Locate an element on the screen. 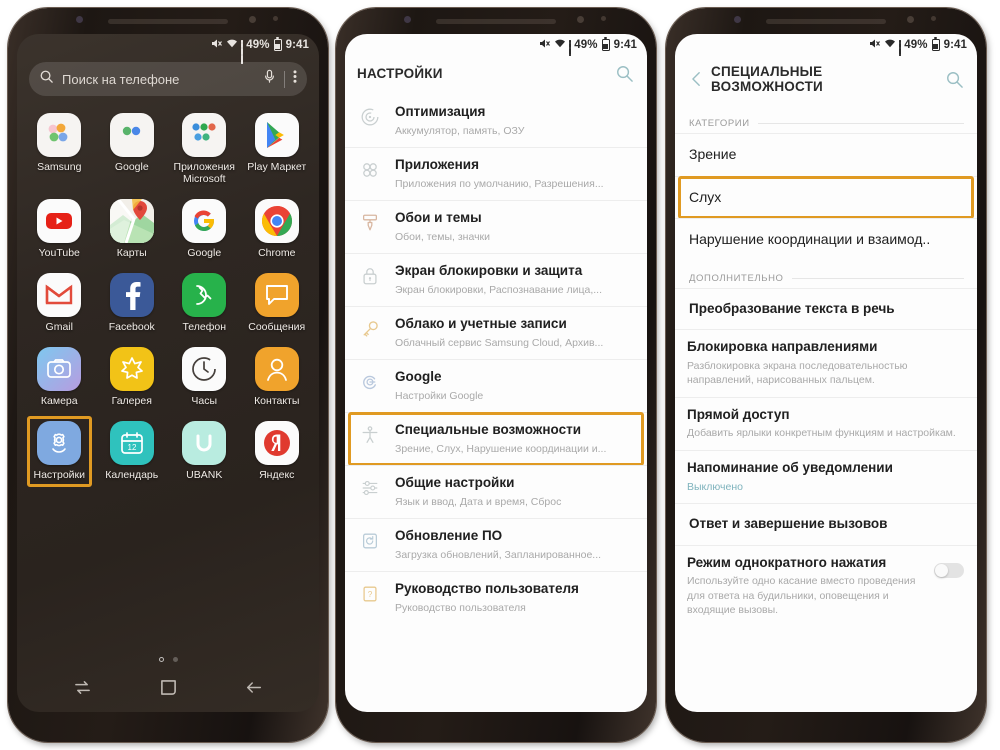 The height and width of the screenshot is (750, 1000). section-divider is located at coordinates (860, 123).